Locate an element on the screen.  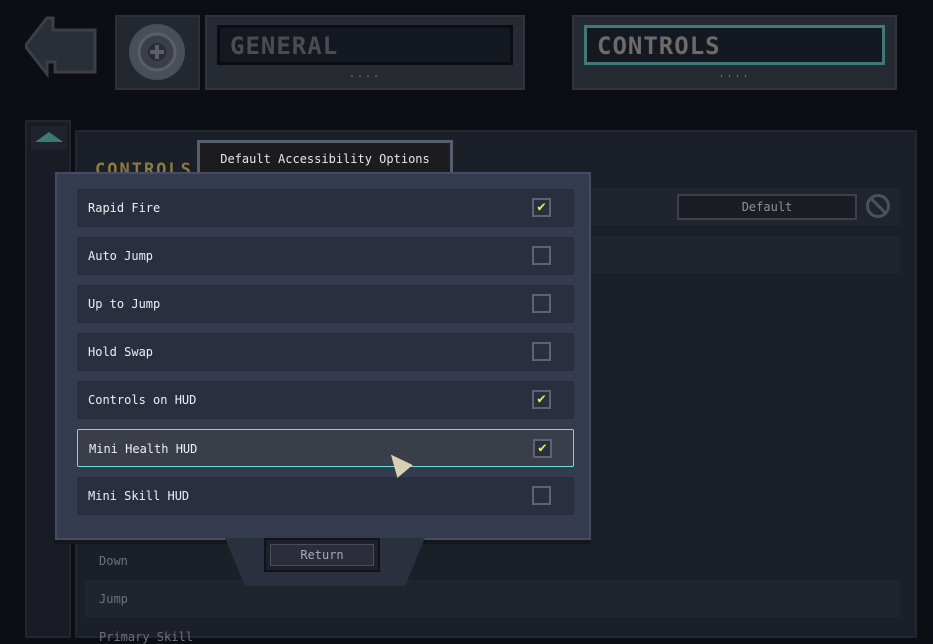
option-row: Rapid Fire ✔ is located at coordinates (325, 208).